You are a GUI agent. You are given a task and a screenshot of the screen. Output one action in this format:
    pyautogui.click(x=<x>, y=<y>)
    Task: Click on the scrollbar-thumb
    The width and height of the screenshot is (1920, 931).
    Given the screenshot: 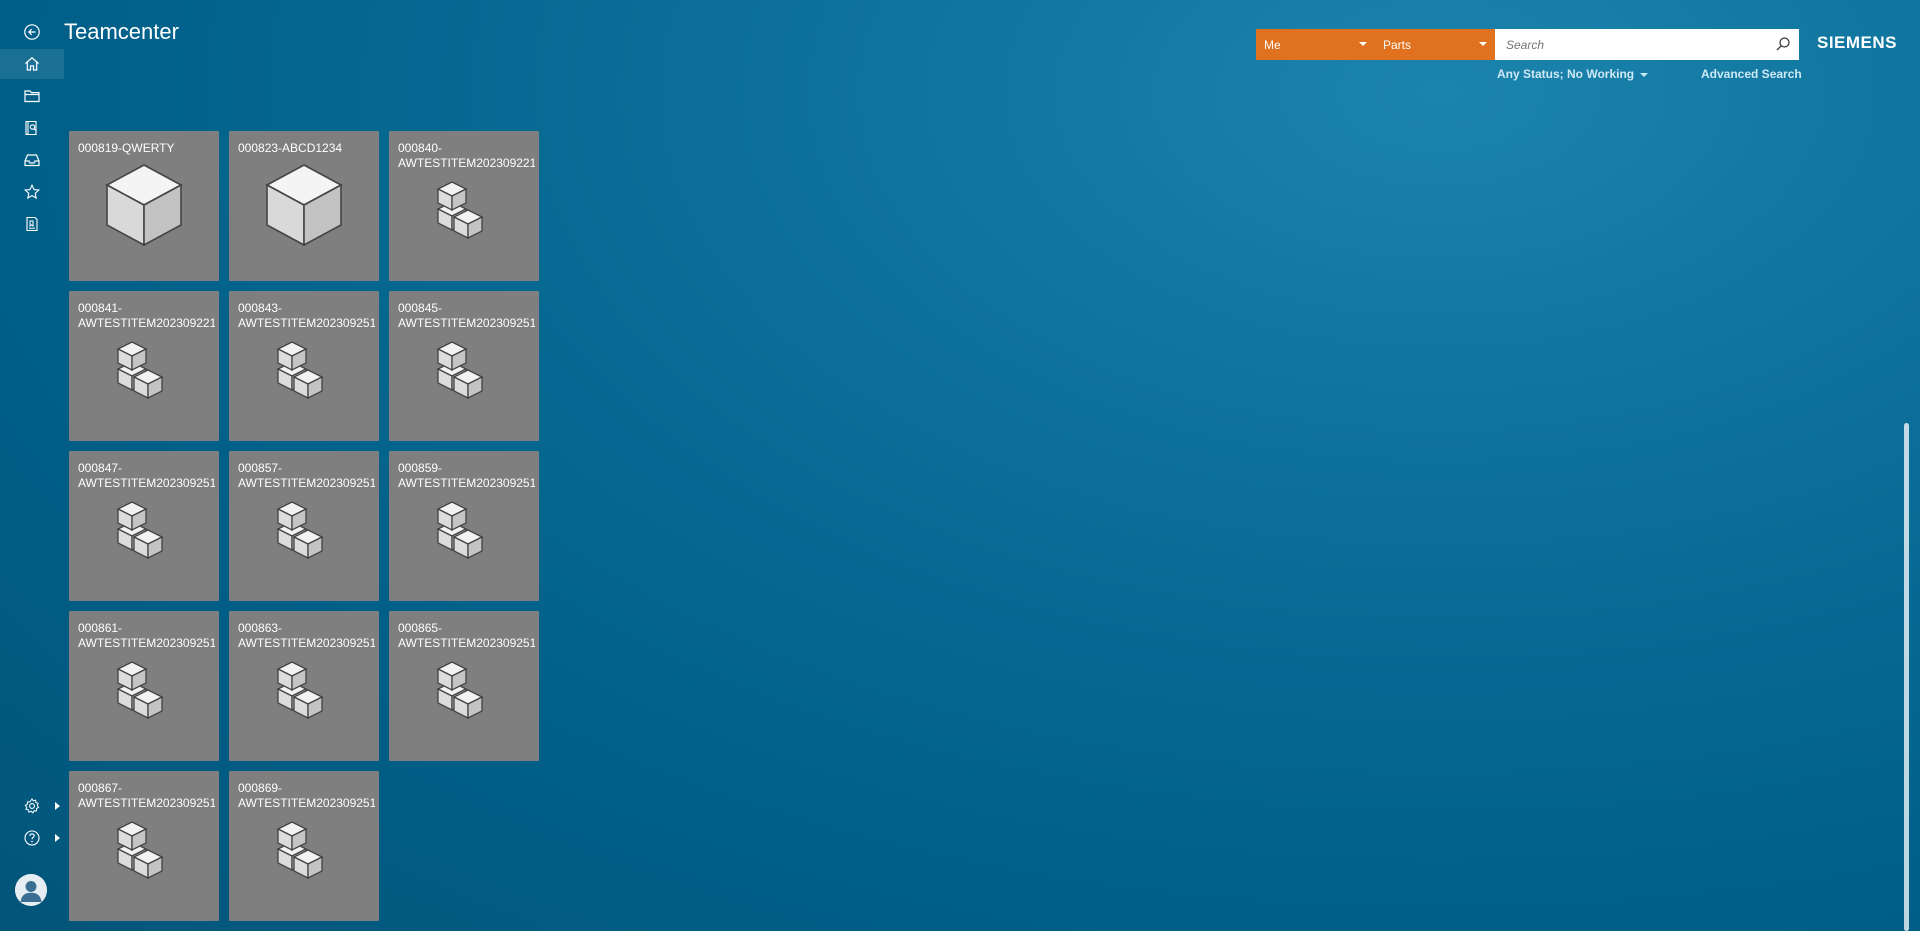 What is the action you would take?
    pyautogui.click(x=1906, y=677)
    